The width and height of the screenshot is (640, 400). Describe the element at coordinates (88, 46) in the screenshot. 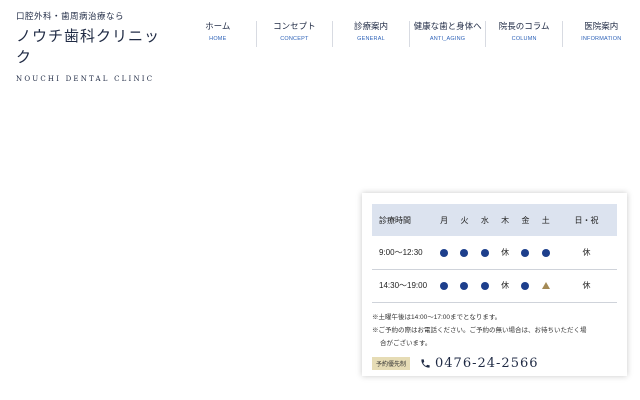

I see `clinic-name: ノウチ歯科クリニック` at that location.